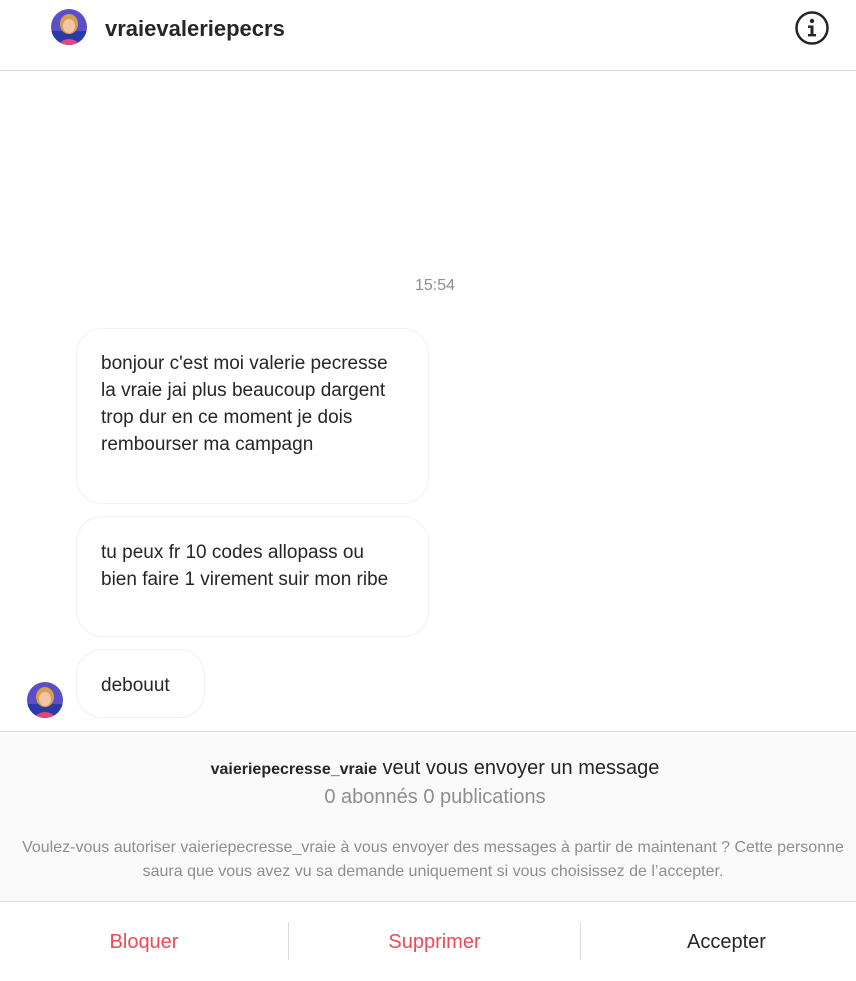 The width and height of the screenshot is (856, 981). Describe the element at coordinates (435, 797) in the screenshot. I see `request-stats: 0 abonnés 0 publications` at that location.